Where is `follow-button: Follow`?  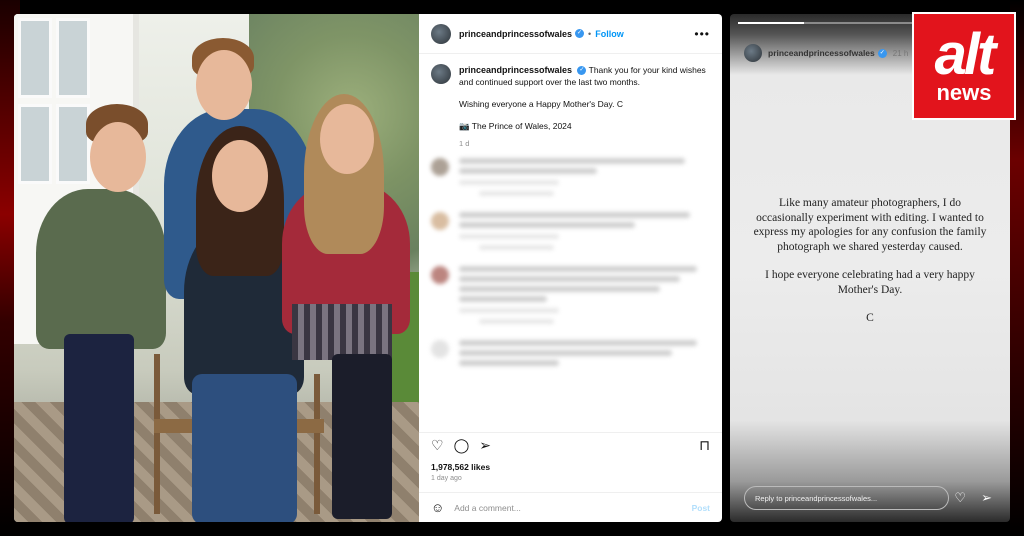 follow-button: Follow is located at coordinates (609, 34).